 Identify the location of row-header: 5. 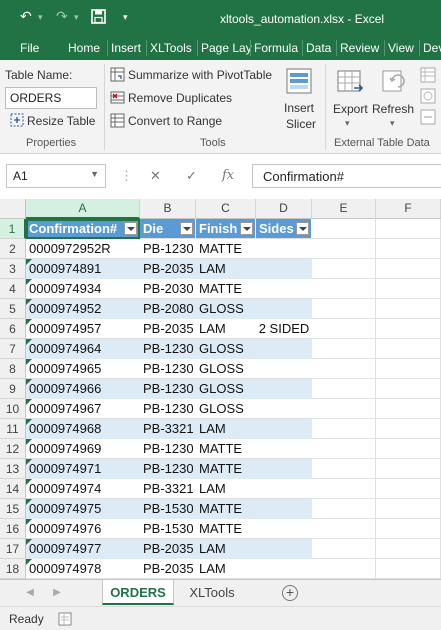
(13, 309).